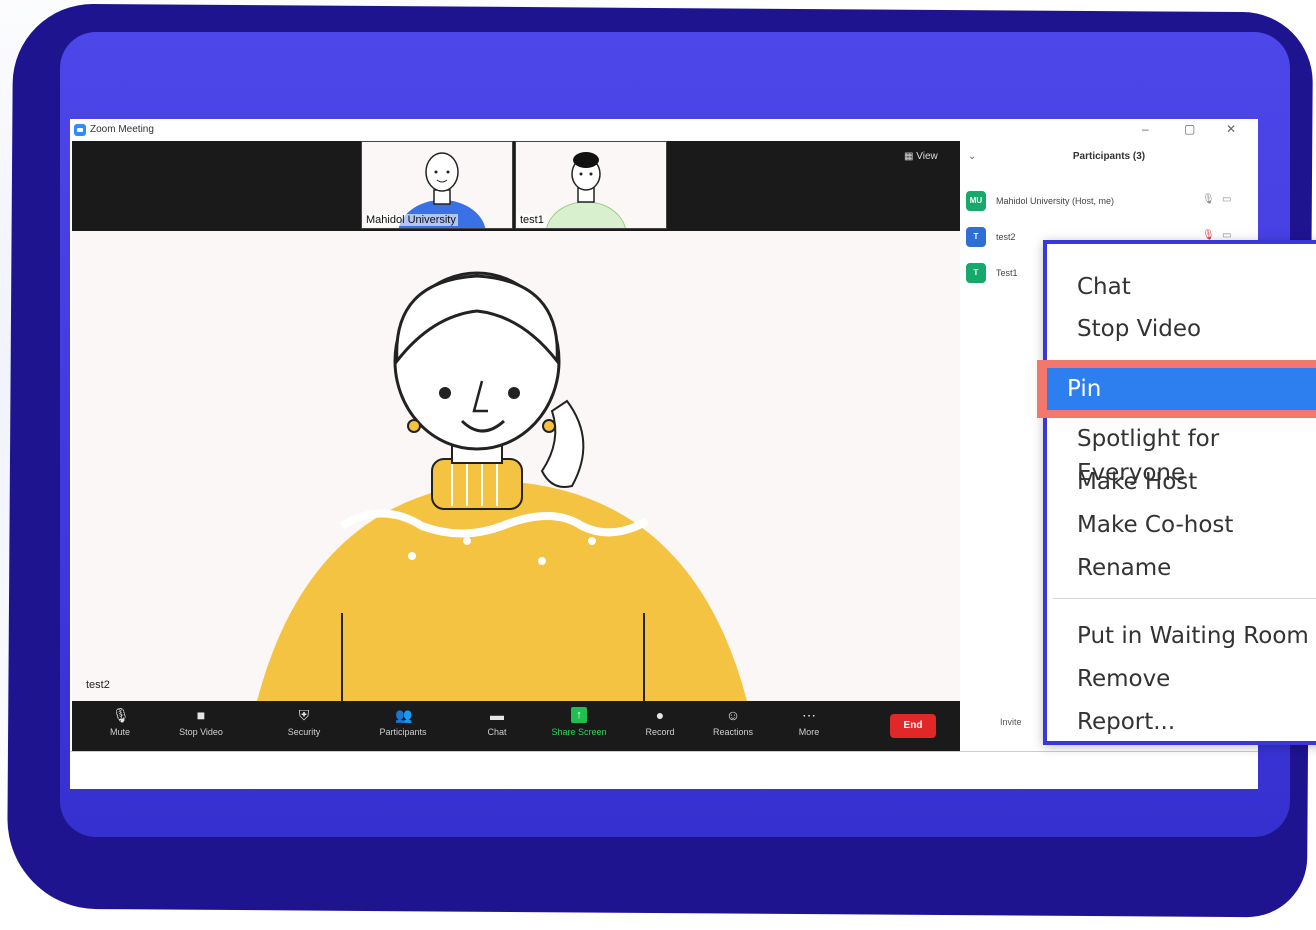 The height and width of the screenshot is (930, 1316). I want to click on participant-name: test2, so click(1006, 237).